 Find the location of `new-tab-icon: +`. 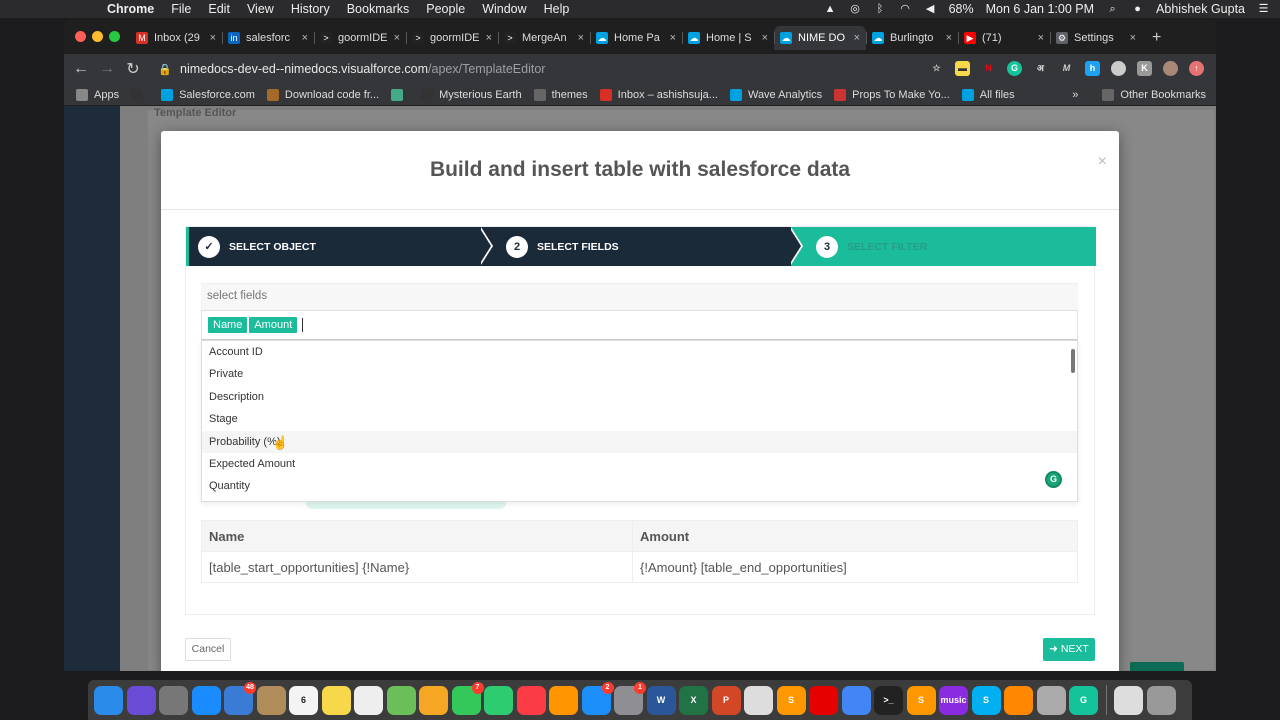

new-tab-icon: + is located at coordinates (1156, 38).